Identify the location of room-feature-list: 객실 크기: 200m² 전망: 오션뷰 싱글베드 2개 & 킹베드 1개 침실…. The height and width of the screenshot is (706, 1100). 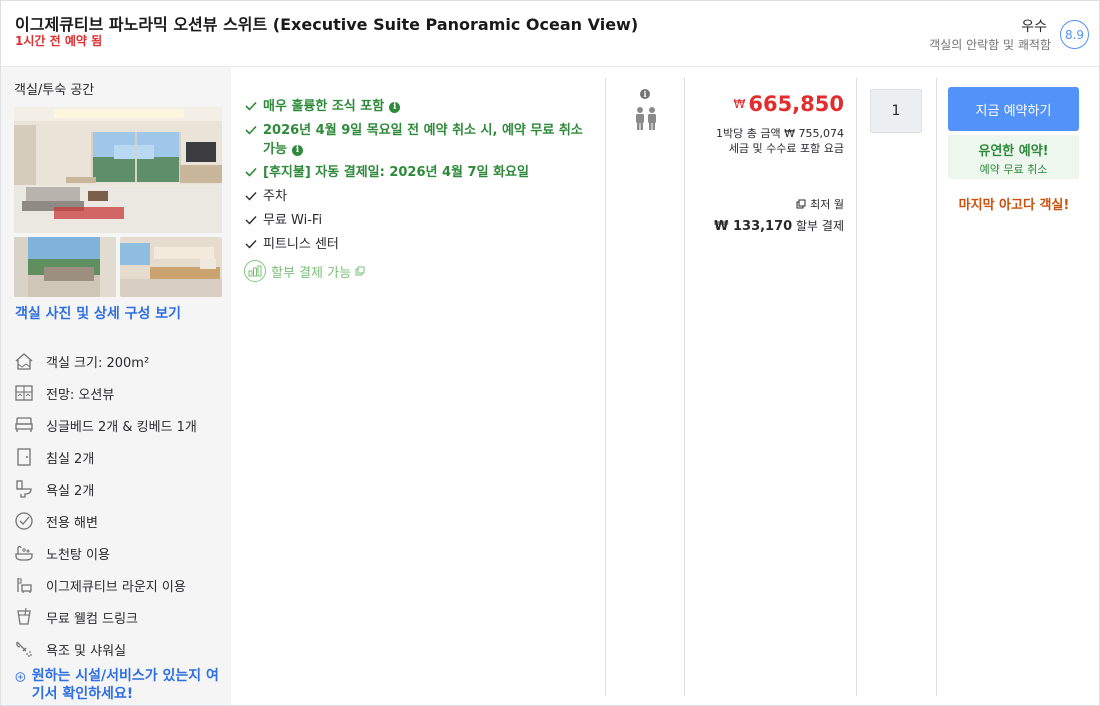
(121, 505).